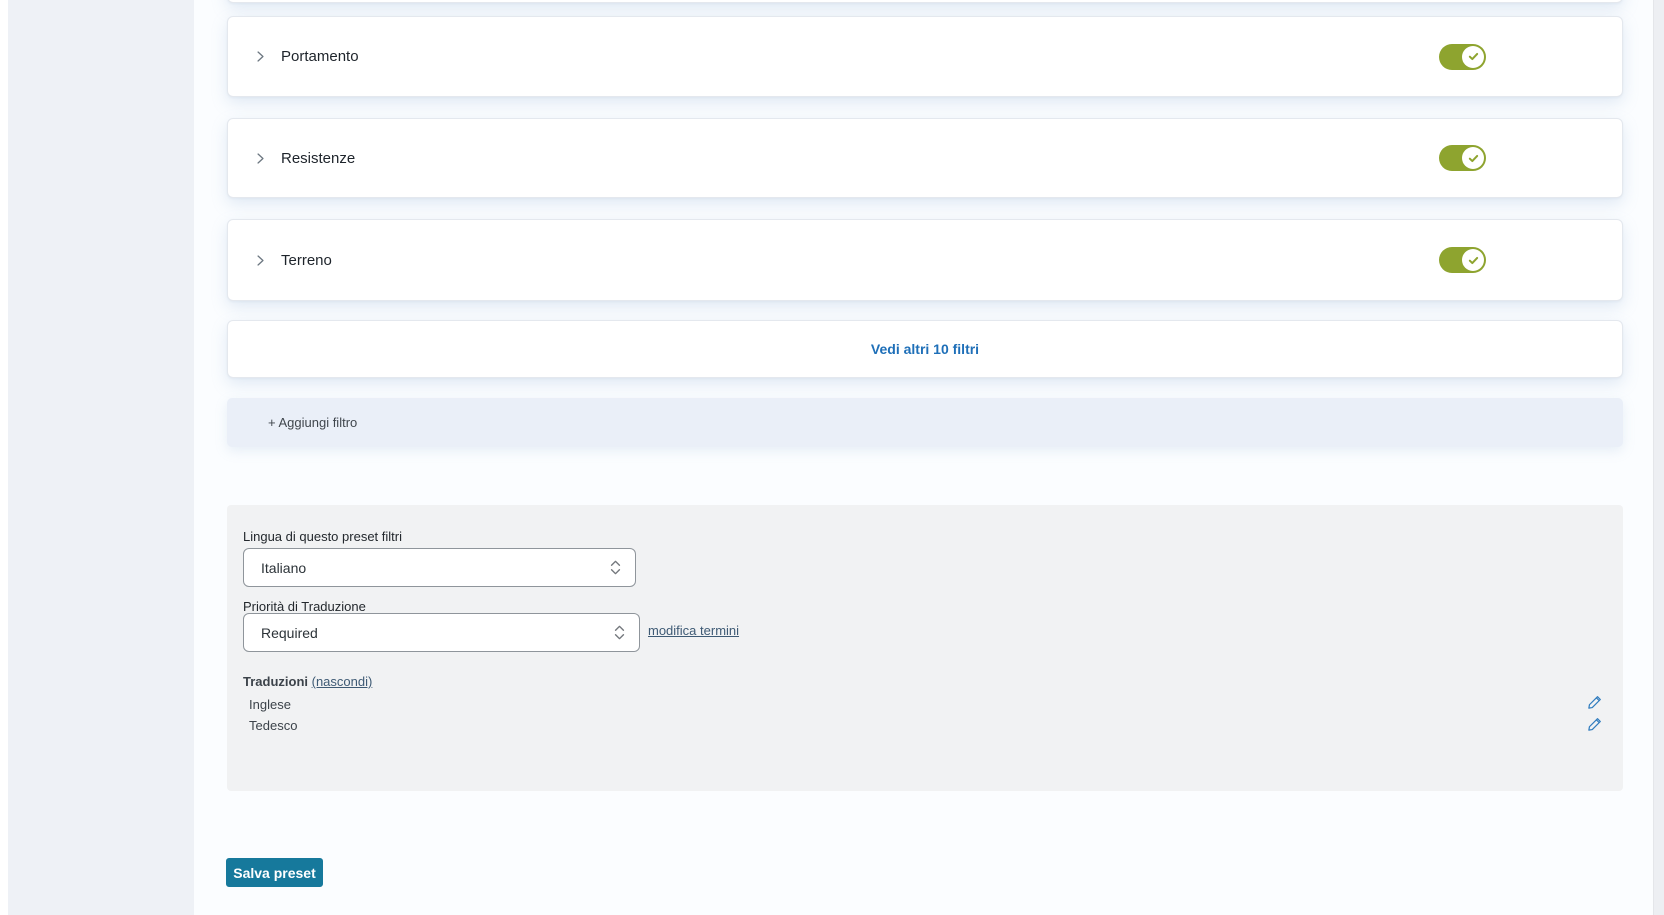 This screenshot has height=915, width=1664. What do you see at coordinates (274, 872) in the screenshot?
I see `save-preset-button: Salva preset` at bounding box center [274, 872].